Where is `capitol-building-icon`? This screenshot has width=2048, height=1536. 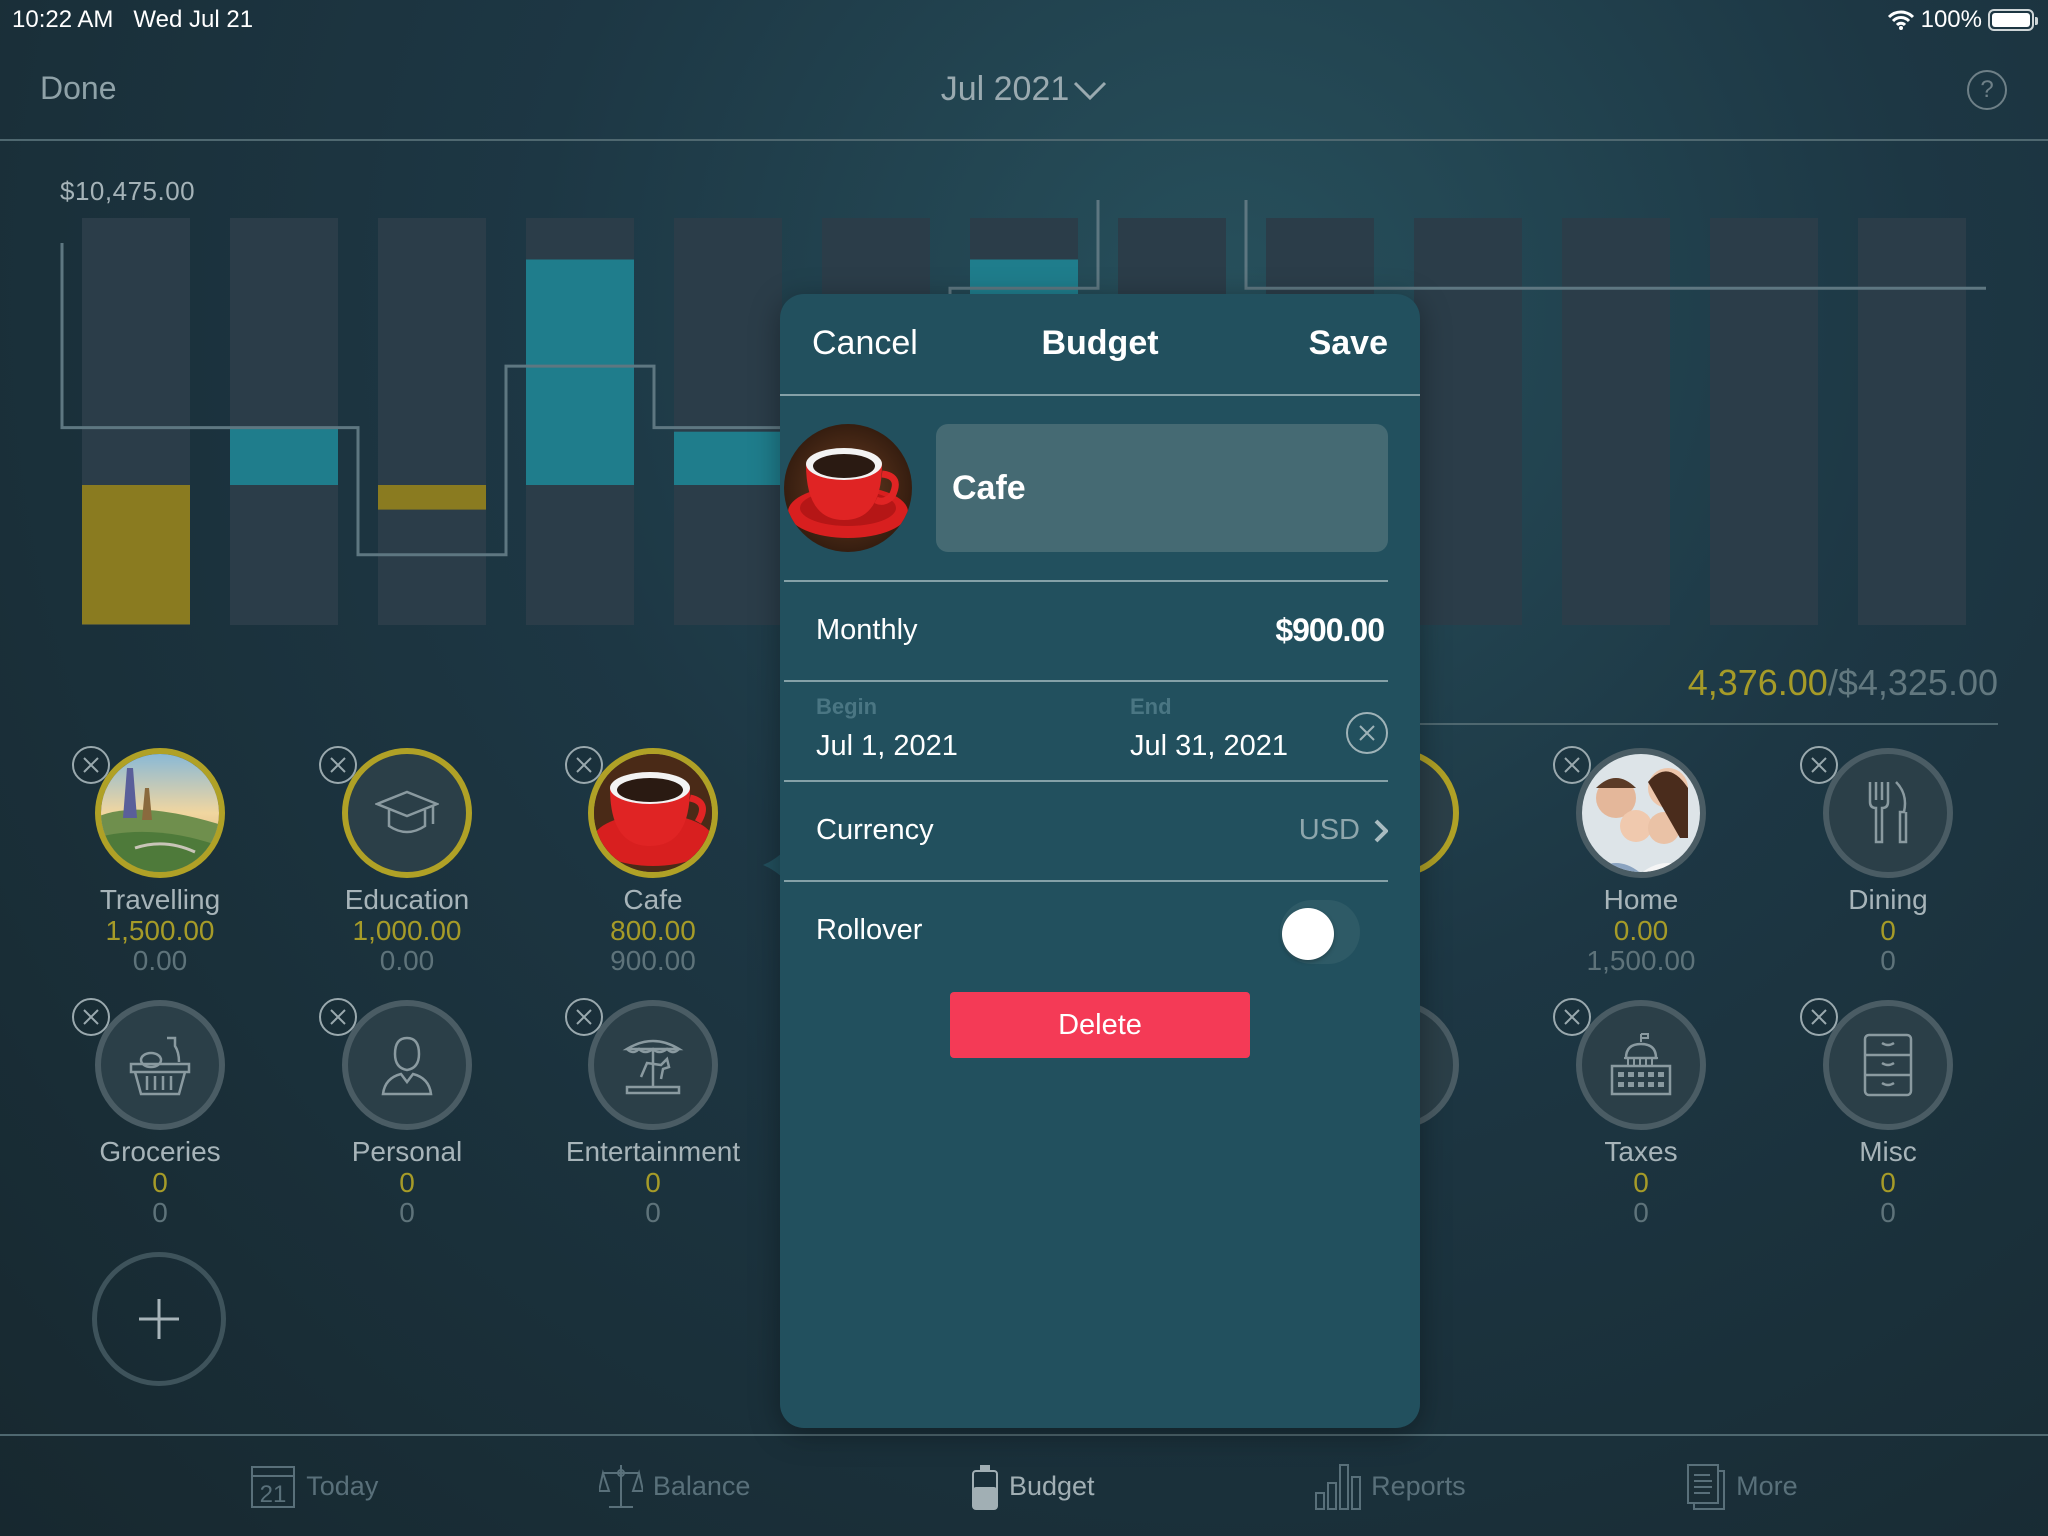 capitol-building-icon is located at coordinates (1641, 1065).